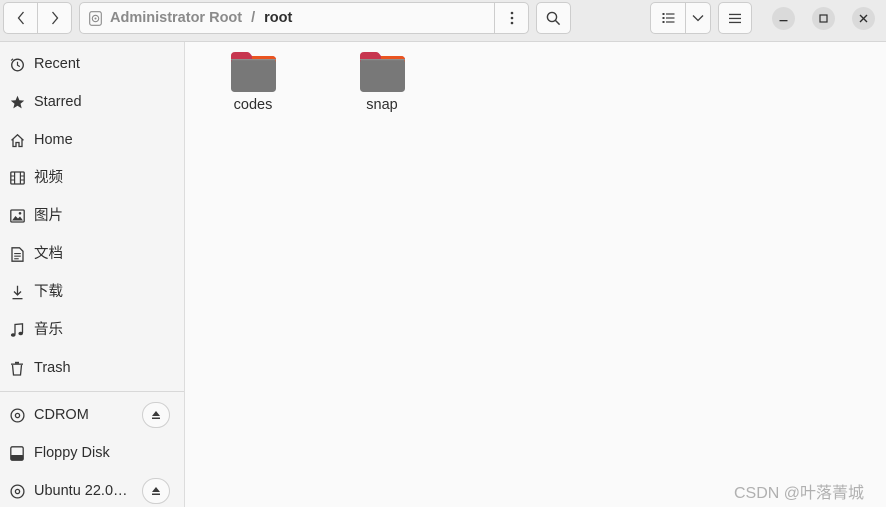 Image resolution: width=886 pixels, height=507 pixels. Describe the element at coordinates (48, 330) in the screenshot. I see `sidebar-item-label: 音乐` at that location.